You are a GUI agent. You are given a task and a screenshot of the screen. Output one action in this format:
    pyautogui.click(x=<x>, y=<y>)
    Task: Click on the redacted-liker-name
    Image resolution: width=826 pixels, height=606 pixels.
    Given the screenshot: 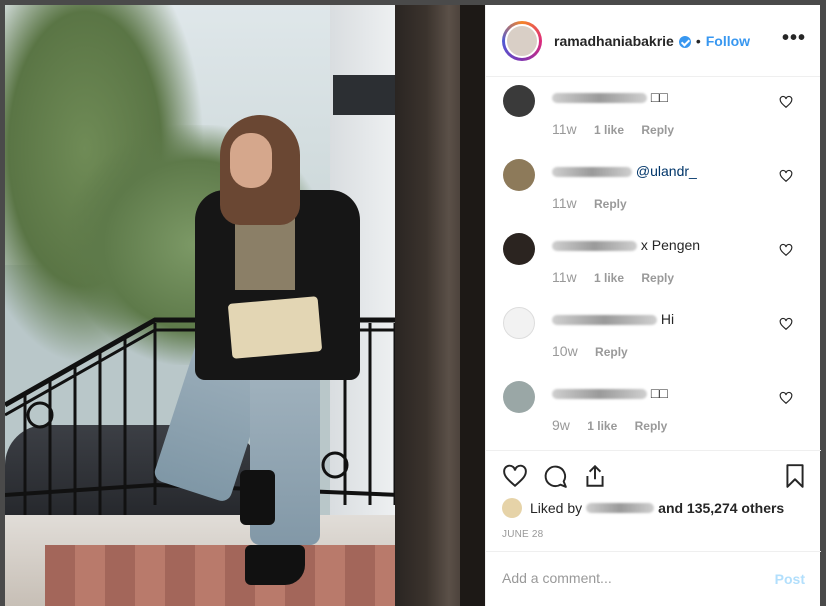 What is the action you would take?
    pyautogui.click(x=620, y=508)
    